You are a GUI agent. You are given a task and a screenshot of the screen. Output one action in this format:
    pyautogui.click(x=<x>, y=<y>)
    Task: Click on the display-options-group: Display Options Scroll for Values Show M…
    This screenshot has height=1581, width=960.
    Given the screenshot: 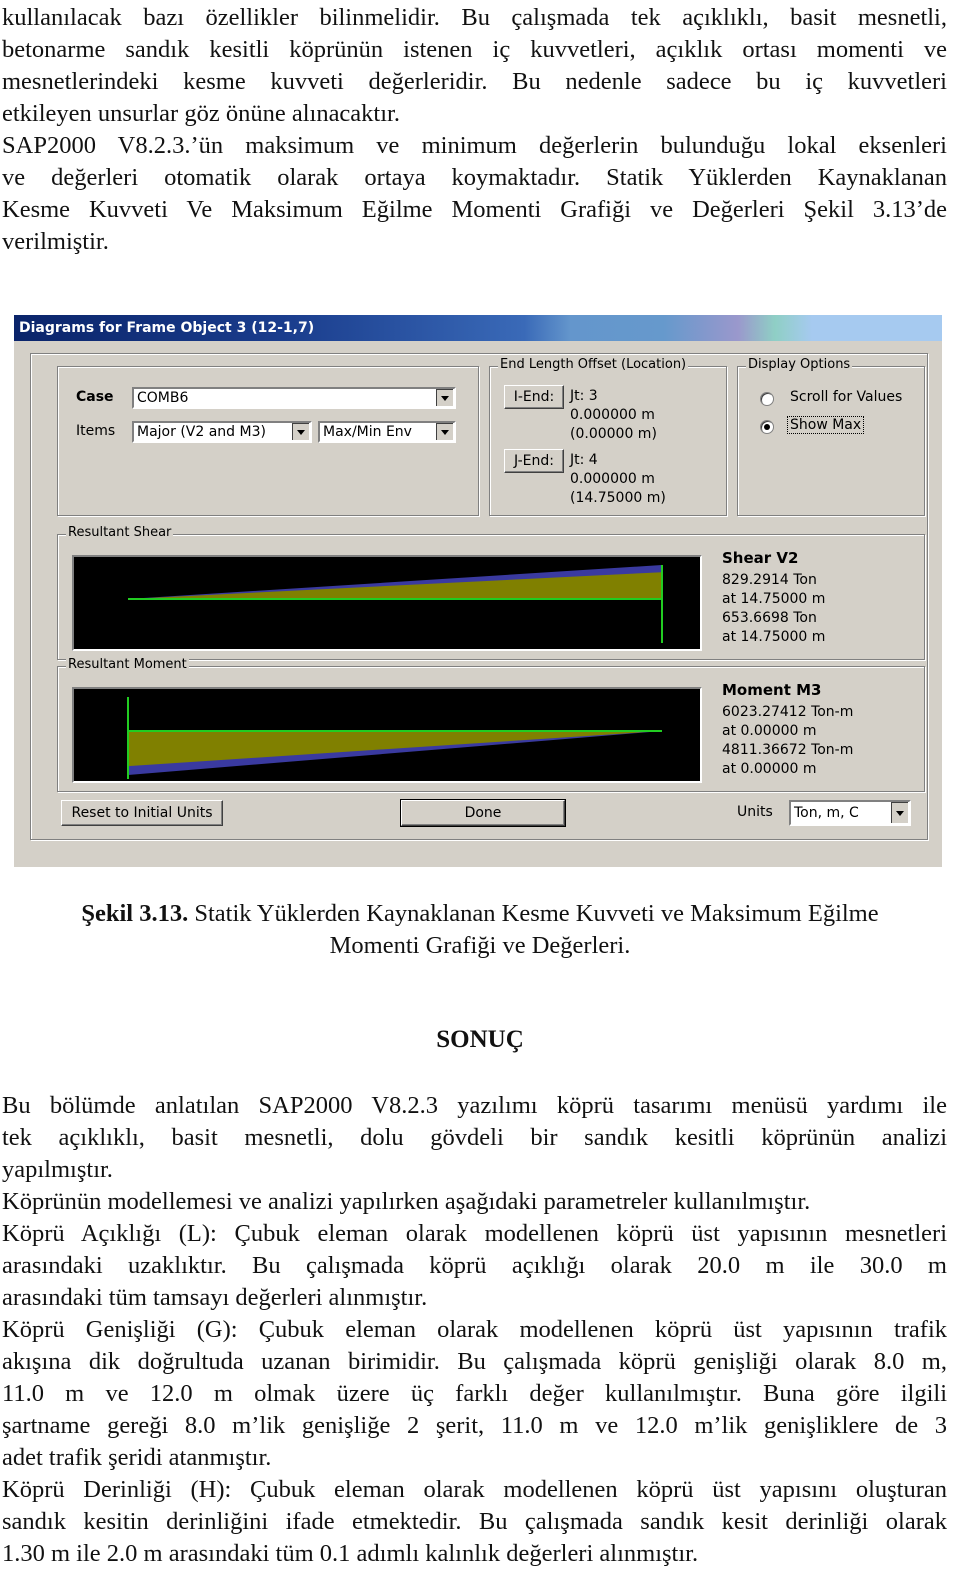 What is the action you would take?
    pyautogui.click(x=831, y=436)
    